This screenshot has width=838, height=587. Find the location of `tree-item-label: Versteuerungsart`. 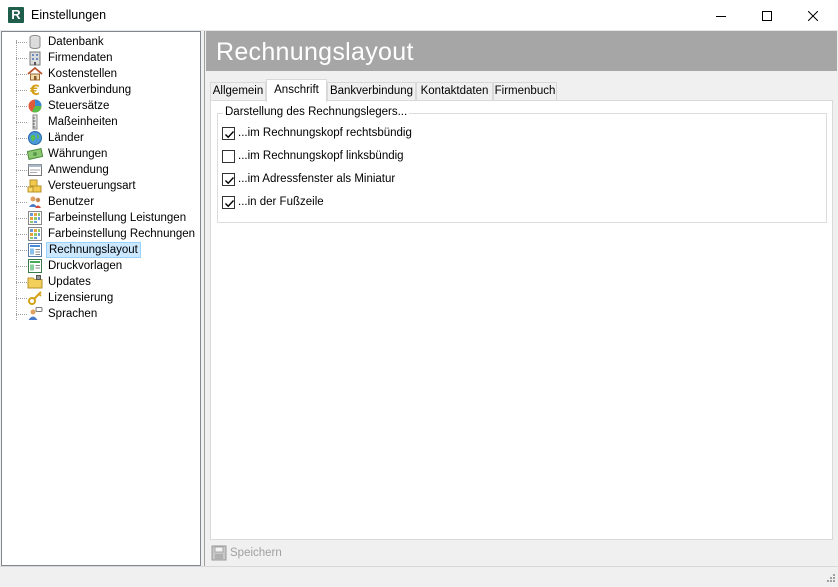

tree-item-label: Versteuerungsart is located at coordinates (92, 186).